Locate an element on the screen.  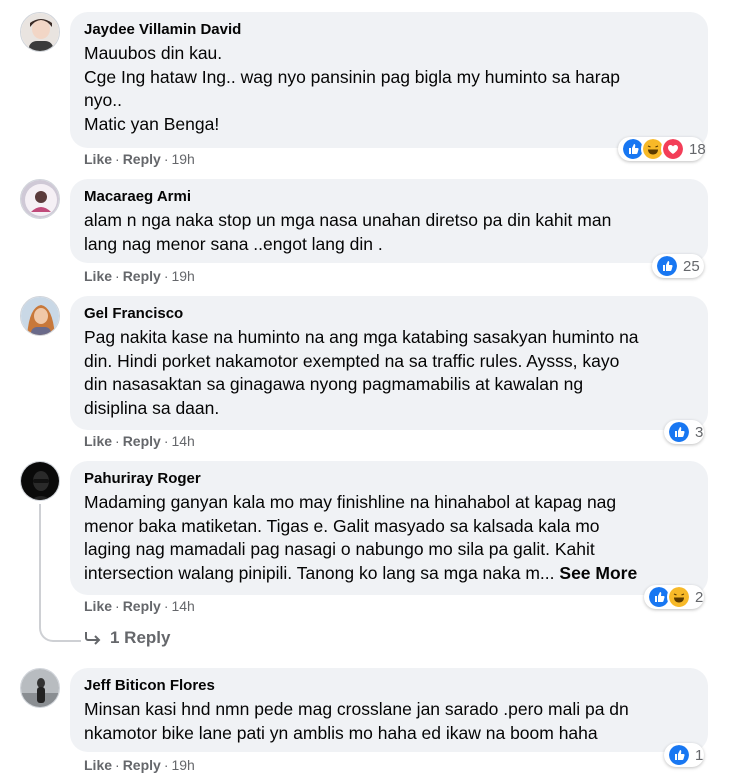
view-replies-link: 1 Reply is located at coordinates (127, 638).